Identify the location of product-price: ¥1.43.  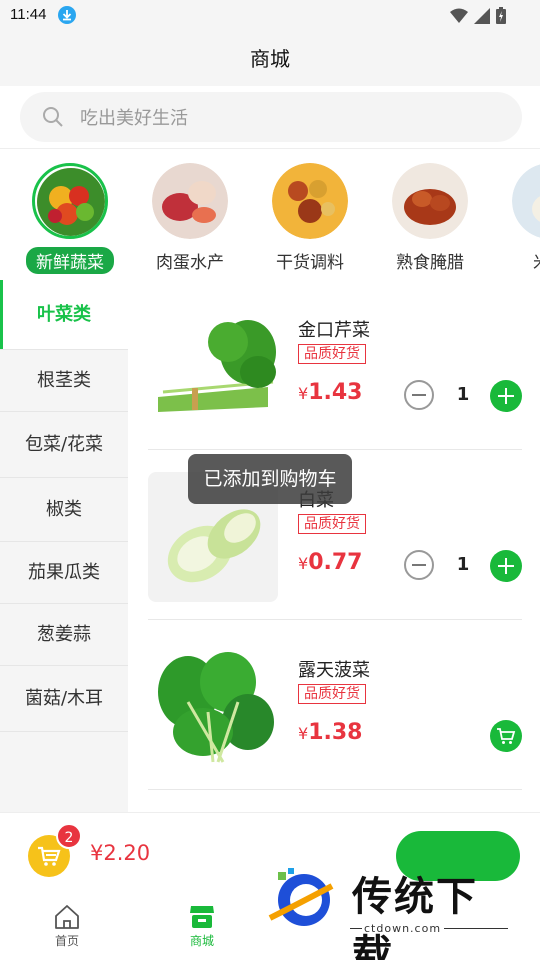
(330, 392).